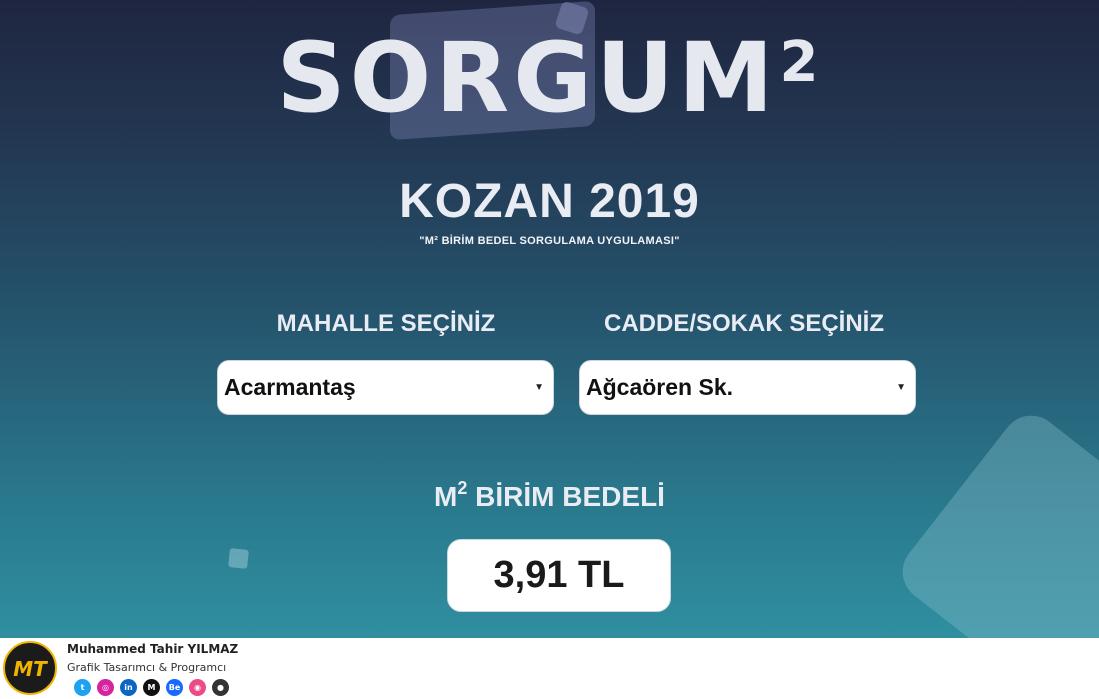 This screenshot has width=1099, height=699. What do you see at coordinates (659, 387) in the screenshot?
I see `street-selected-value: Ağcaören Sk.` at bounding box center [659, 387].